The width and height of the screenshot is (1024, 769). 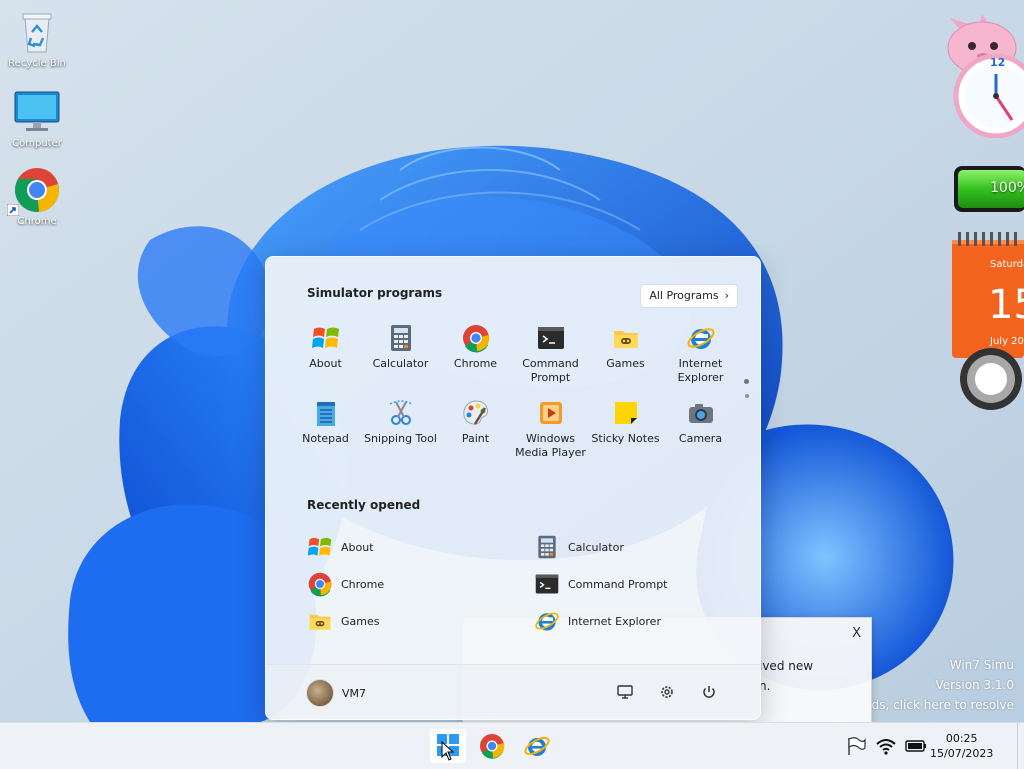 I want to click on pinned-snipping-tool: Snipping Tool, so click(x=400, y=422).